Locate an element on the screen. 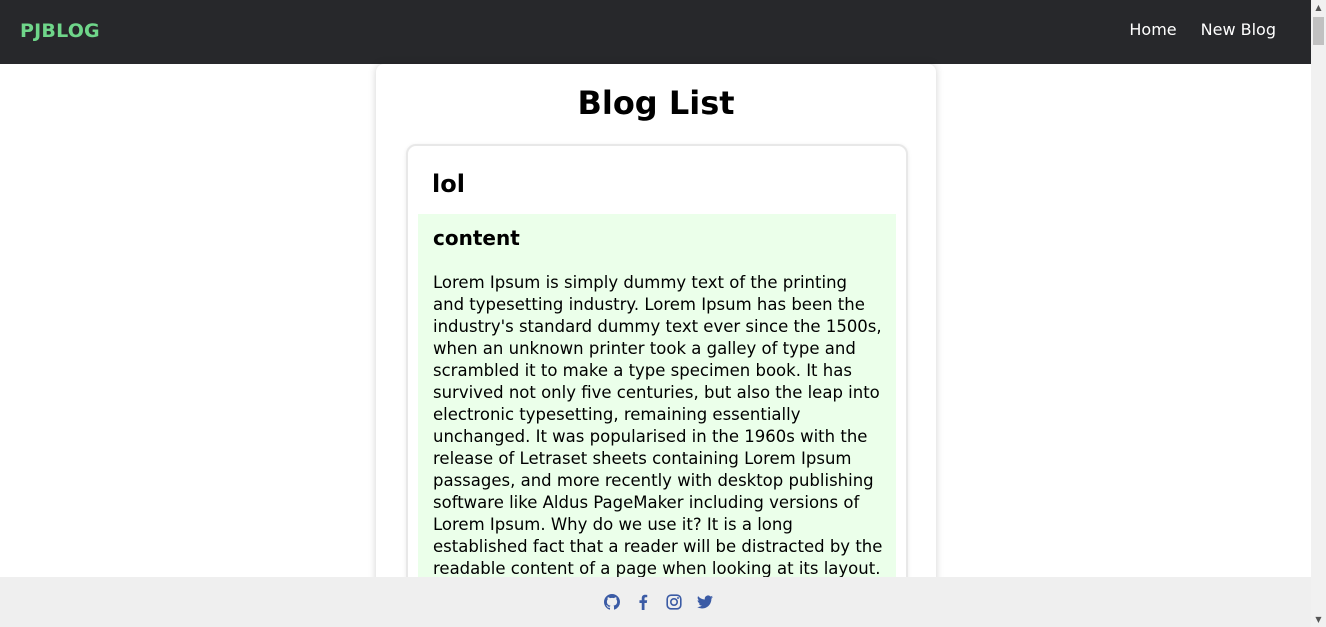 Image resolution: width=1326 pixels, height=627 pixels. scroll-down-arrow-icon: ▼ is located at coordinates (1318, 619).